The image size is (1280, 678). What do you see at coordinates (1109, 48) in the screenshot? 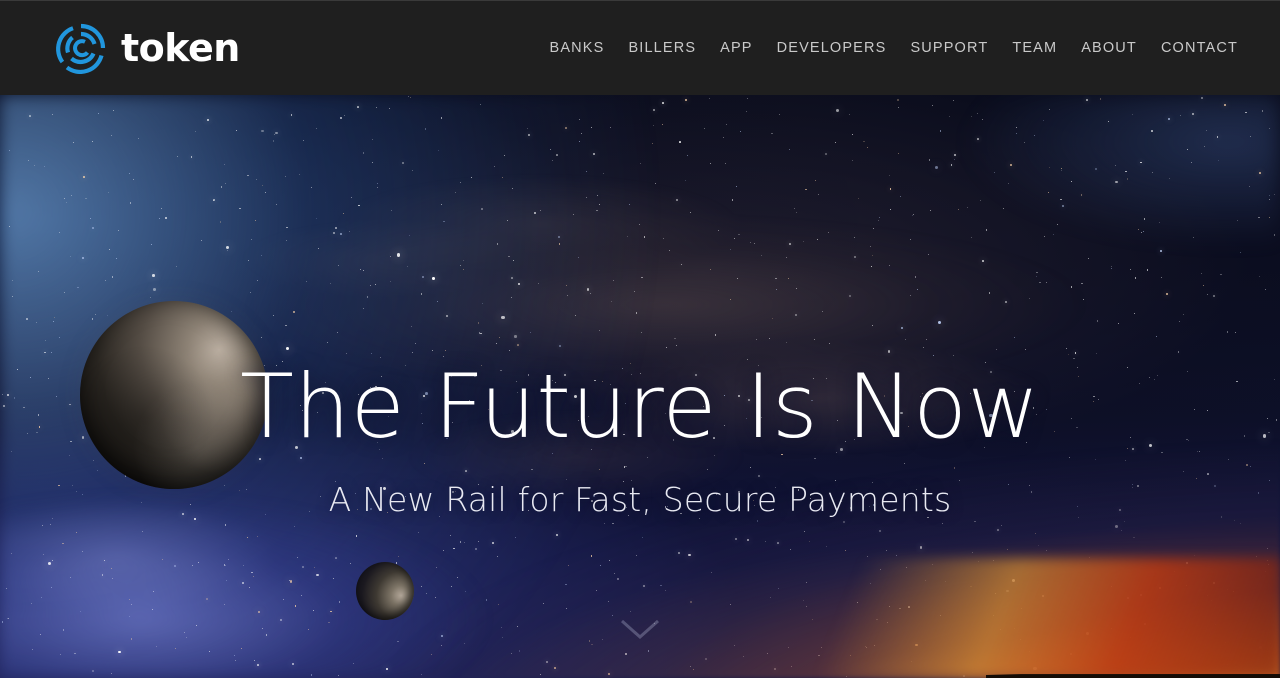
I see `nav-item-about: ABOUT` at bounding box center [1109, 48].